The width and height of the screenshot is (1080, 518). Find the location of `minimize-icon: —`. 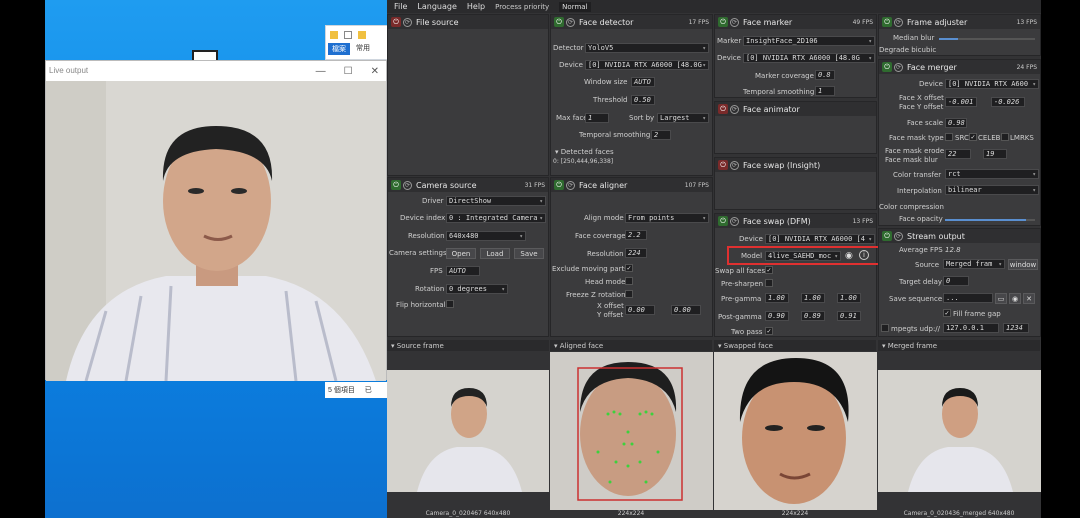

minimize-icon: — is located at coordinates (321, 71).